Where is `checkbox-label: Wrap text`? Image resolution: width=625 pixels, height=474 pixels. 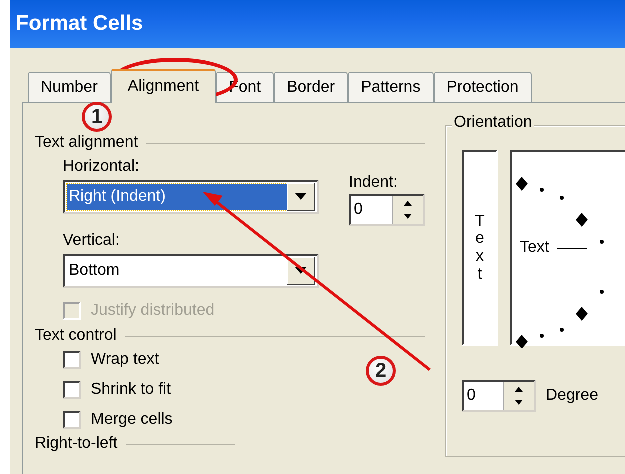 checkbox-label: Wrap text is located at coordinates (125, 360).